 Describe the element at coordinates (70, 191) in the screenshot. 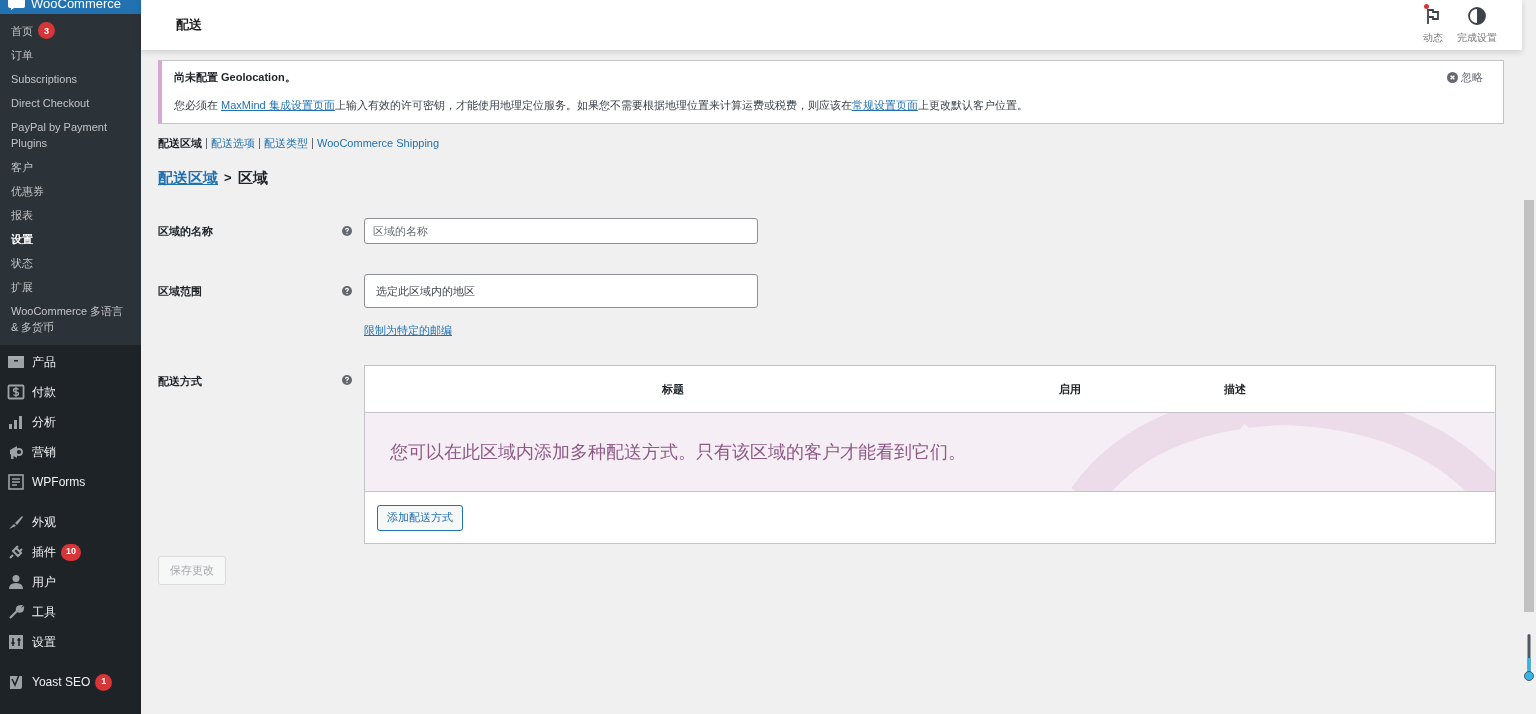

I see `submenu-item: 优惠券` at that location.